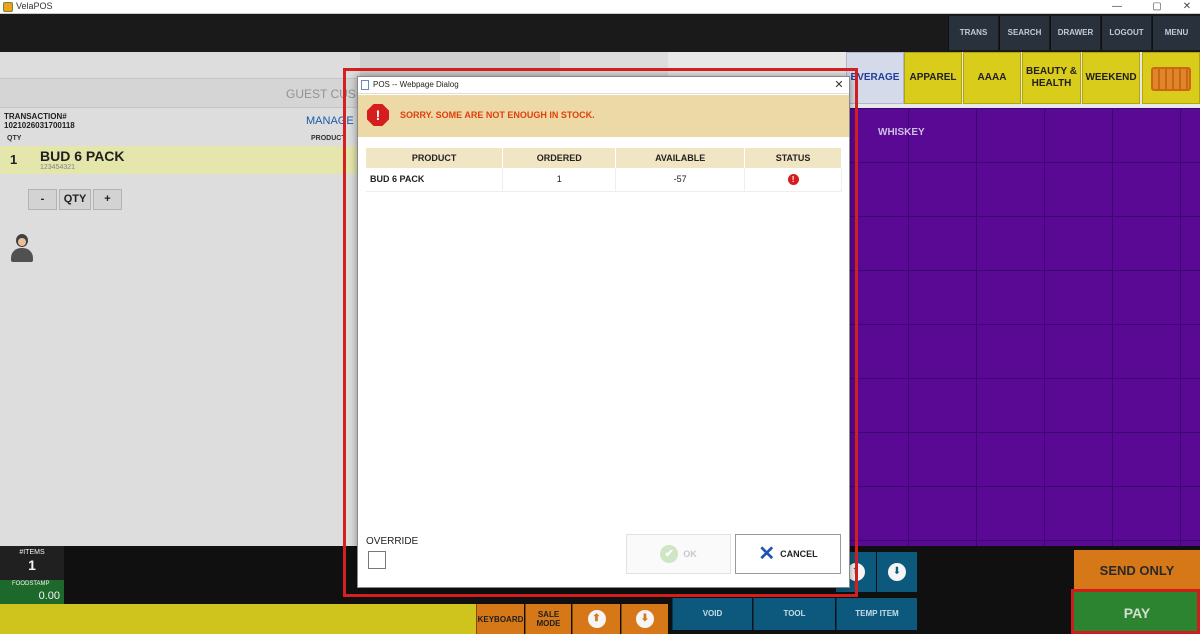 This screenshot has width=1200, height=634. I want to click on cancel-label: CANCEL, so click(799, 554).